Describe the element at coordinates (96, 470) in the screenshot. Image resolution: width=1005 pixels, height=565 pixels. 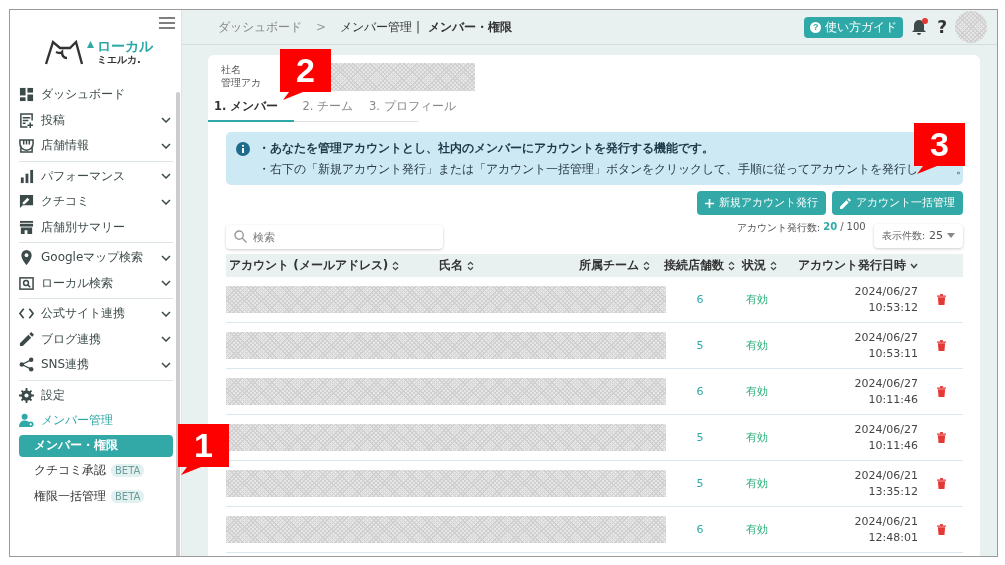
I see `submenu-item: クチコミ承認 BETA` at that location.